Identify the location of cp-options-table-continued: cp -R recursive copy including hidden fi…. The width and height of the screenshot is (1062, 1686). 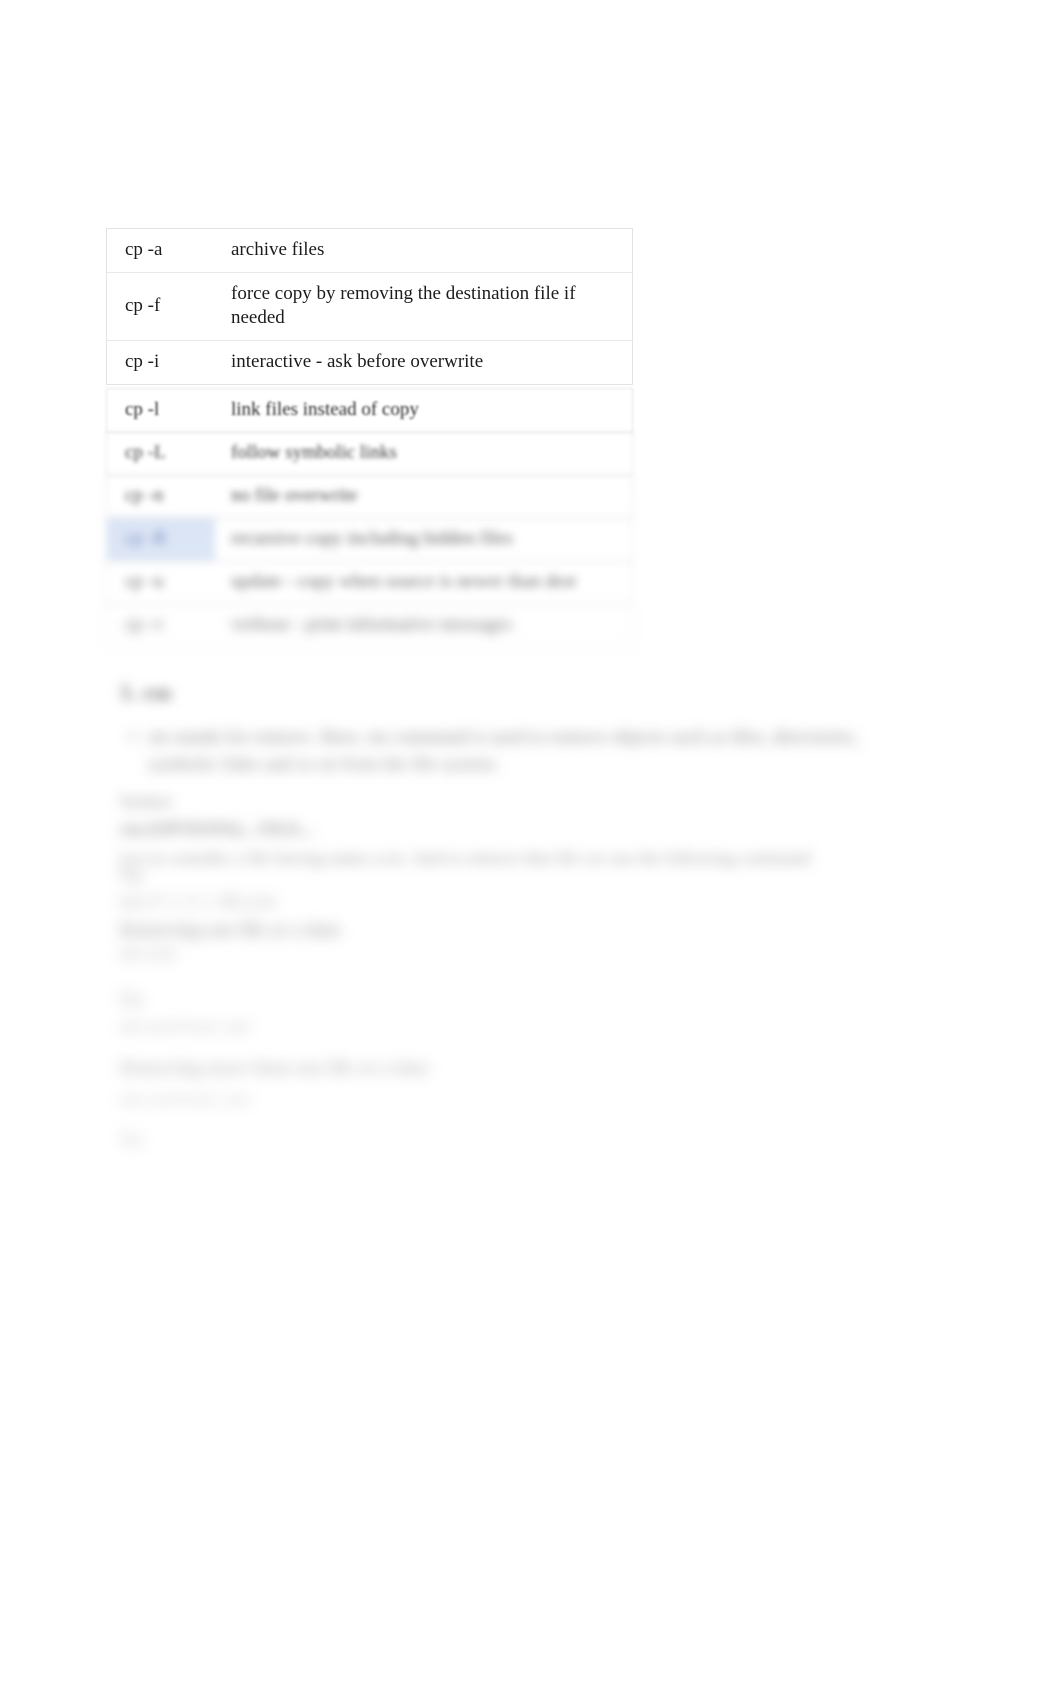
(369, 539).